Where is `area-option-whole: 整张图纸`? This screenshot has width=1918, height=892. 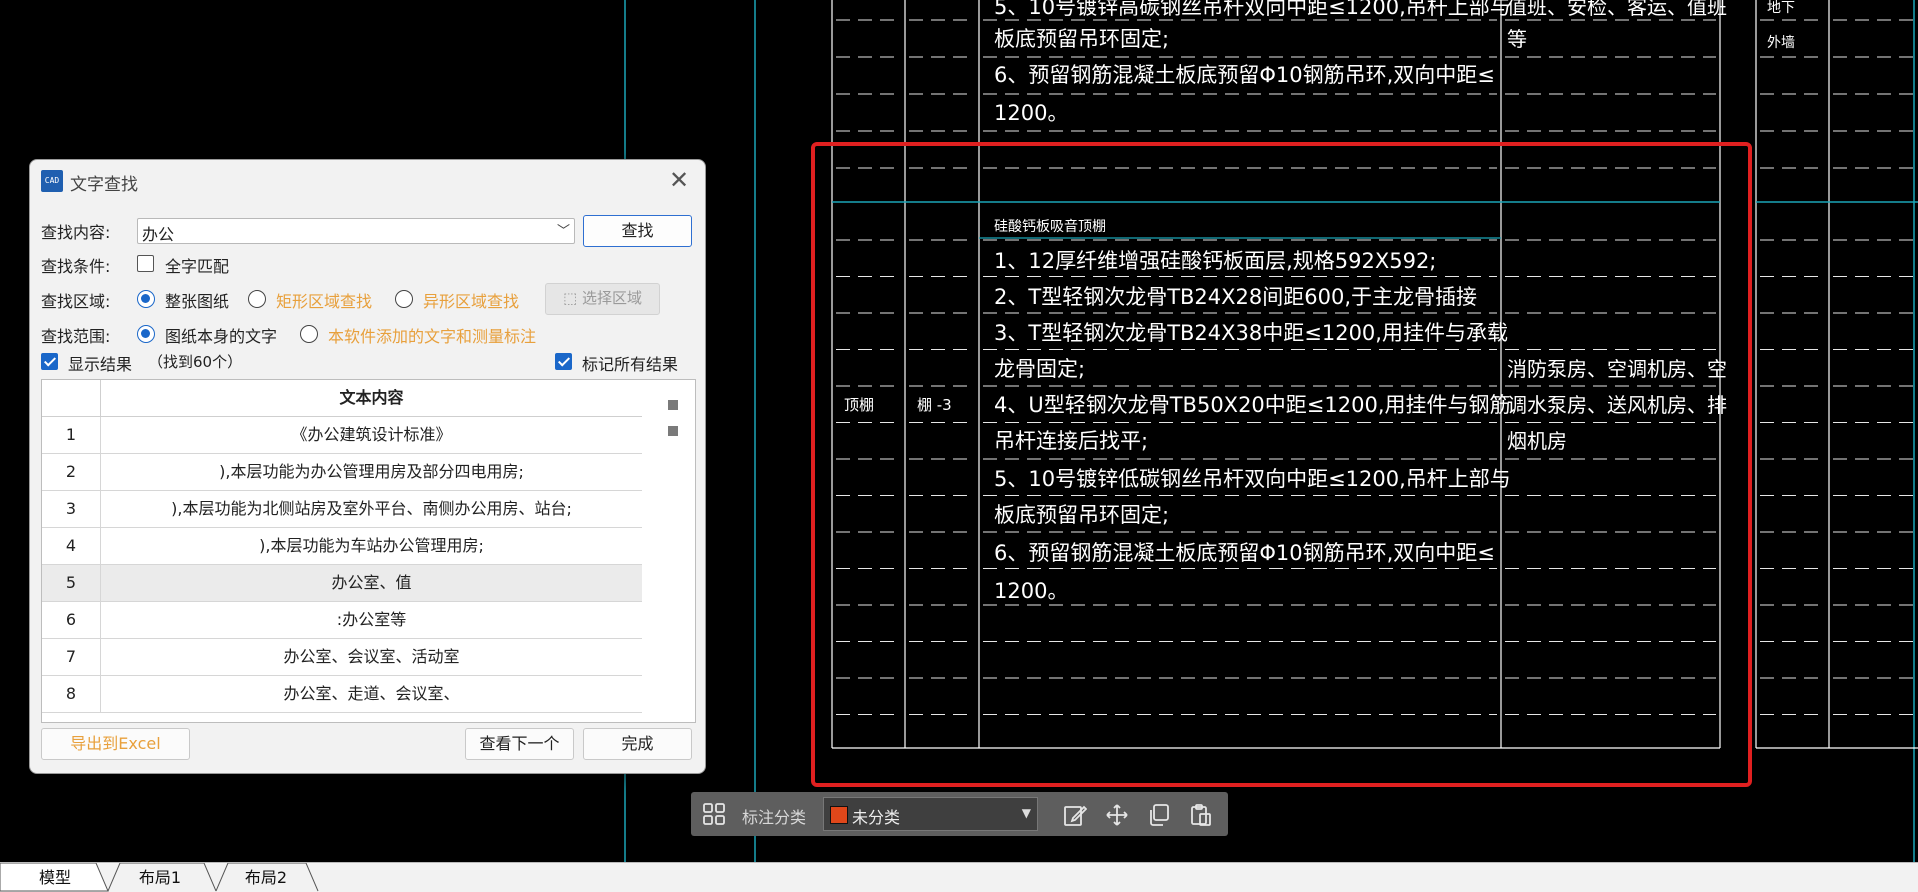
area-option-whole: 整张图纸 is located at coordinates (197, 301).